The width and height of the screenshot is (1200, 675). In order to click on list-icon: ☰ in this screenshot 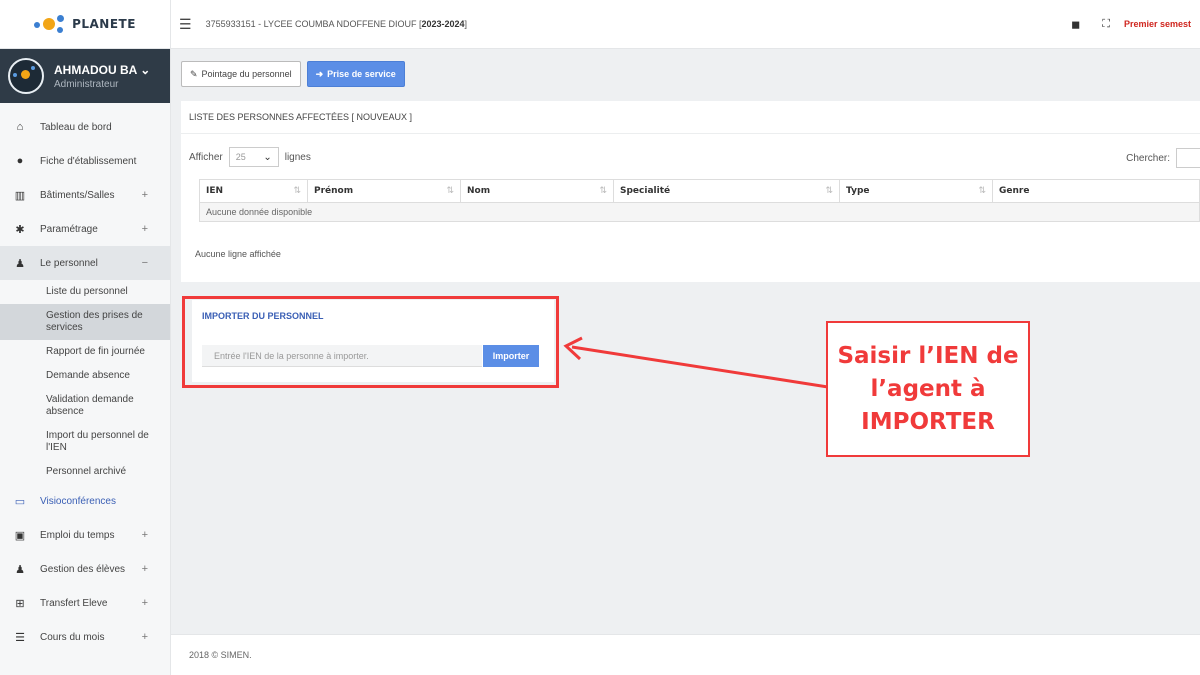, I will do `click(20, 637)`.